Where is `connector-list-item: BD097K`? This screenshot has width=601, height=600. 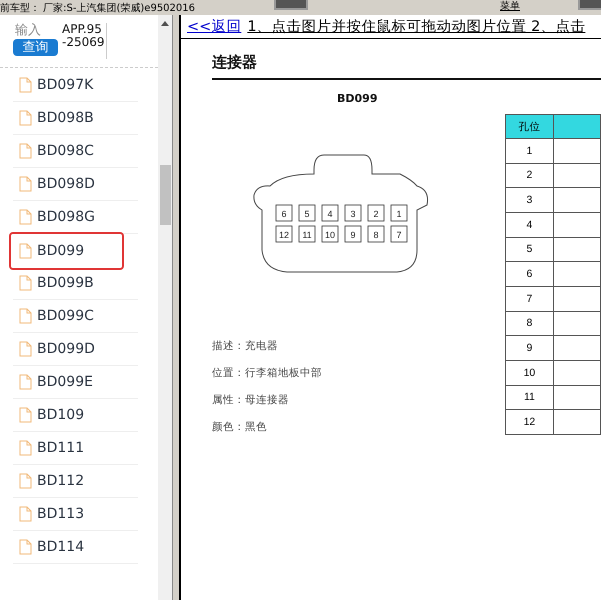 connector-list-item: BD097K is located at coordinates (75, 85).